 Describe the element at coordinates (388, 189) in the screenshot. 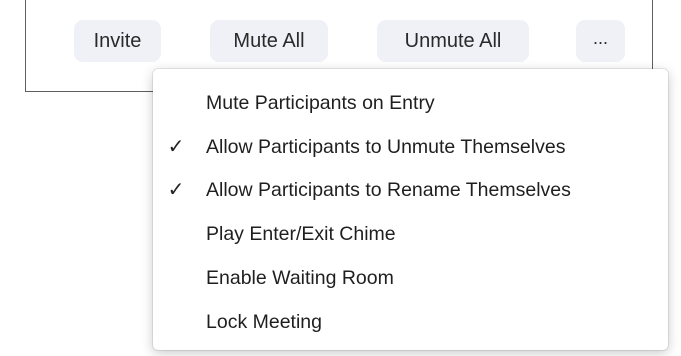

I see `menu-item-label: Allow Participants to Rename Themselves` at that location.